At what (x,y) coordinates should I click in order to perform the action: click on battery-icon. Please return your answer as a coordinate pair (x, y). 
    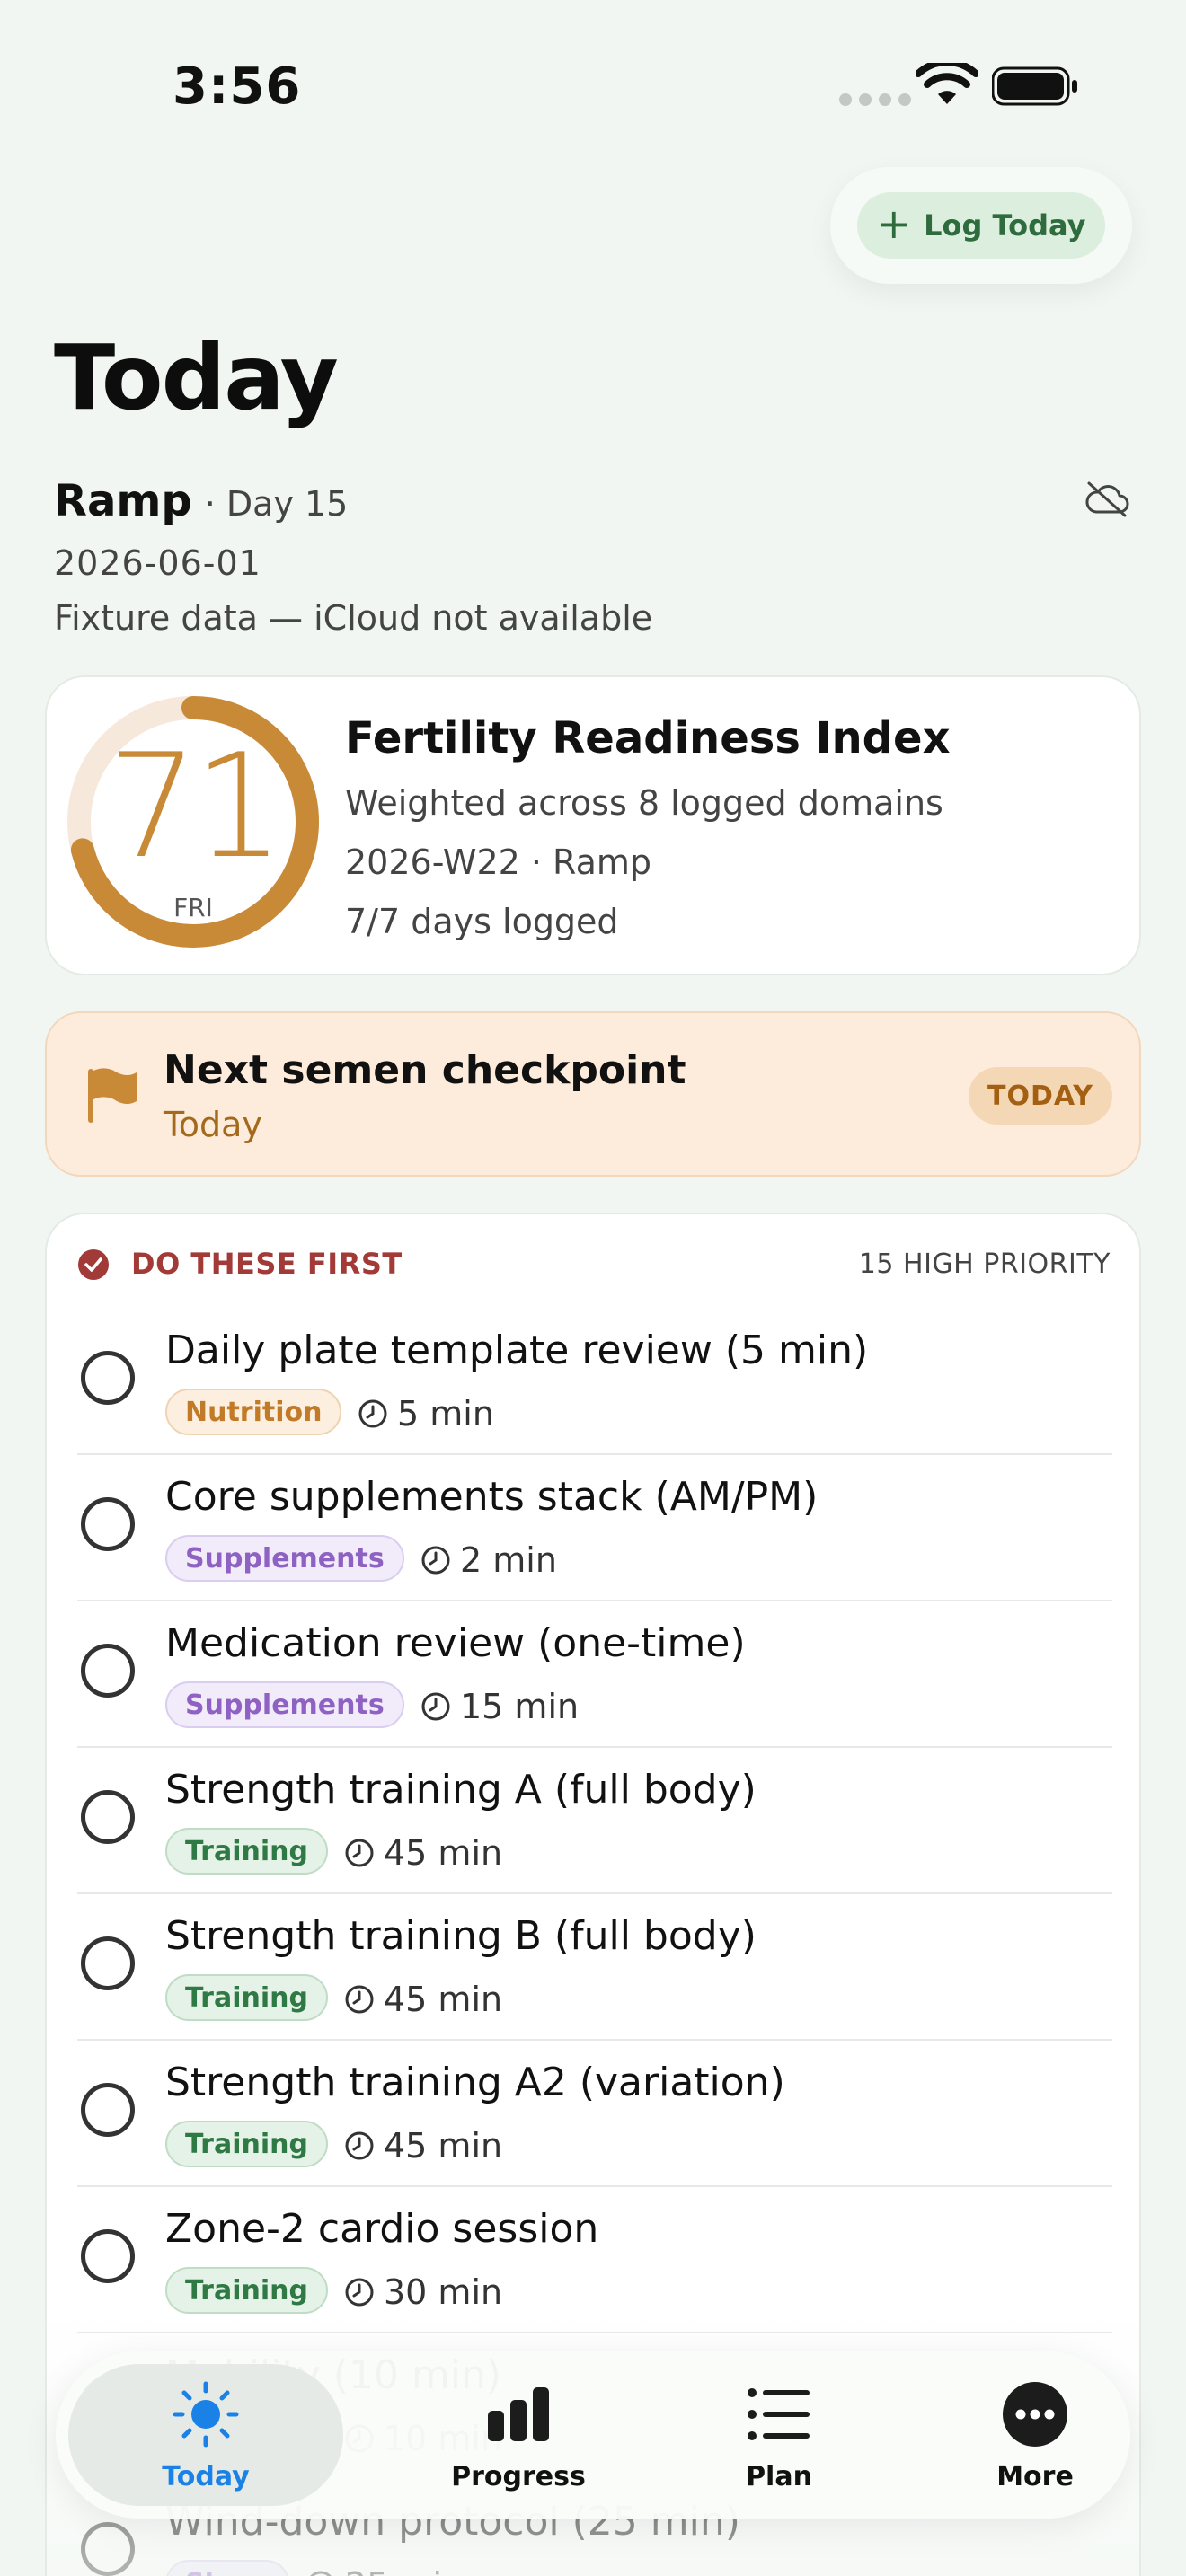
    Looking at the image, I should click on (1034, 86).